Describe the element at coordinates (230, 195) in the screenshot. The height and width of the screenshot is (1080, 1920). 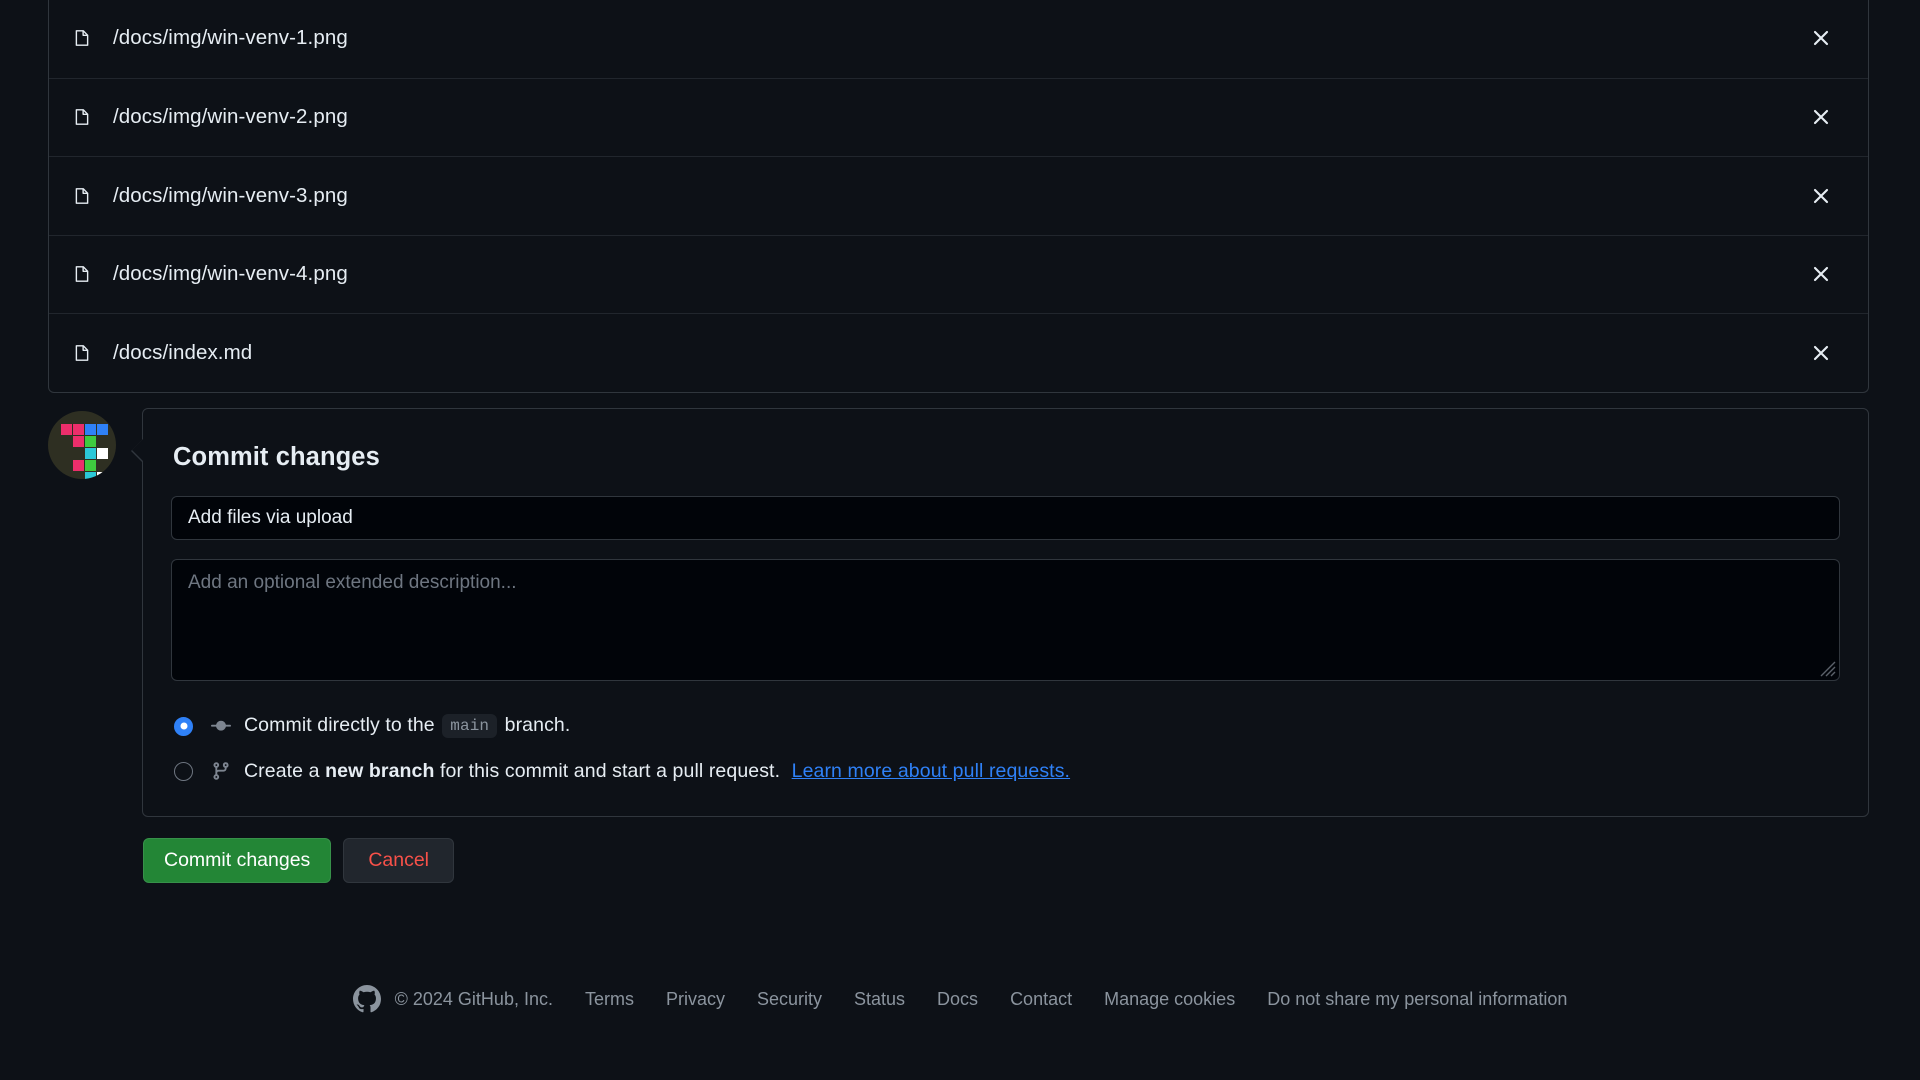
I see `file-path: /docs/img/win-venv-3.png` at that location.